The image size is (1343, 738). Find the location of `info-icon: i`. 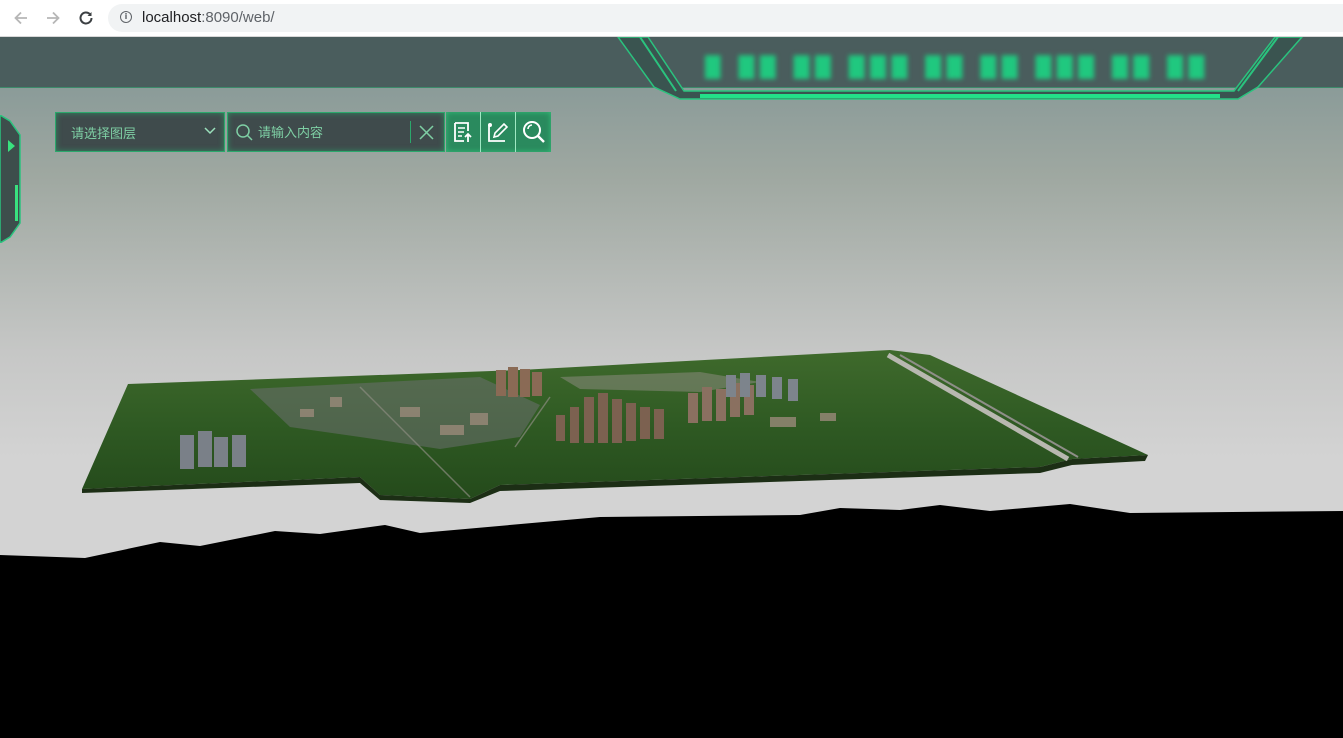

info-icon: i is located at coordinates (126, 17).